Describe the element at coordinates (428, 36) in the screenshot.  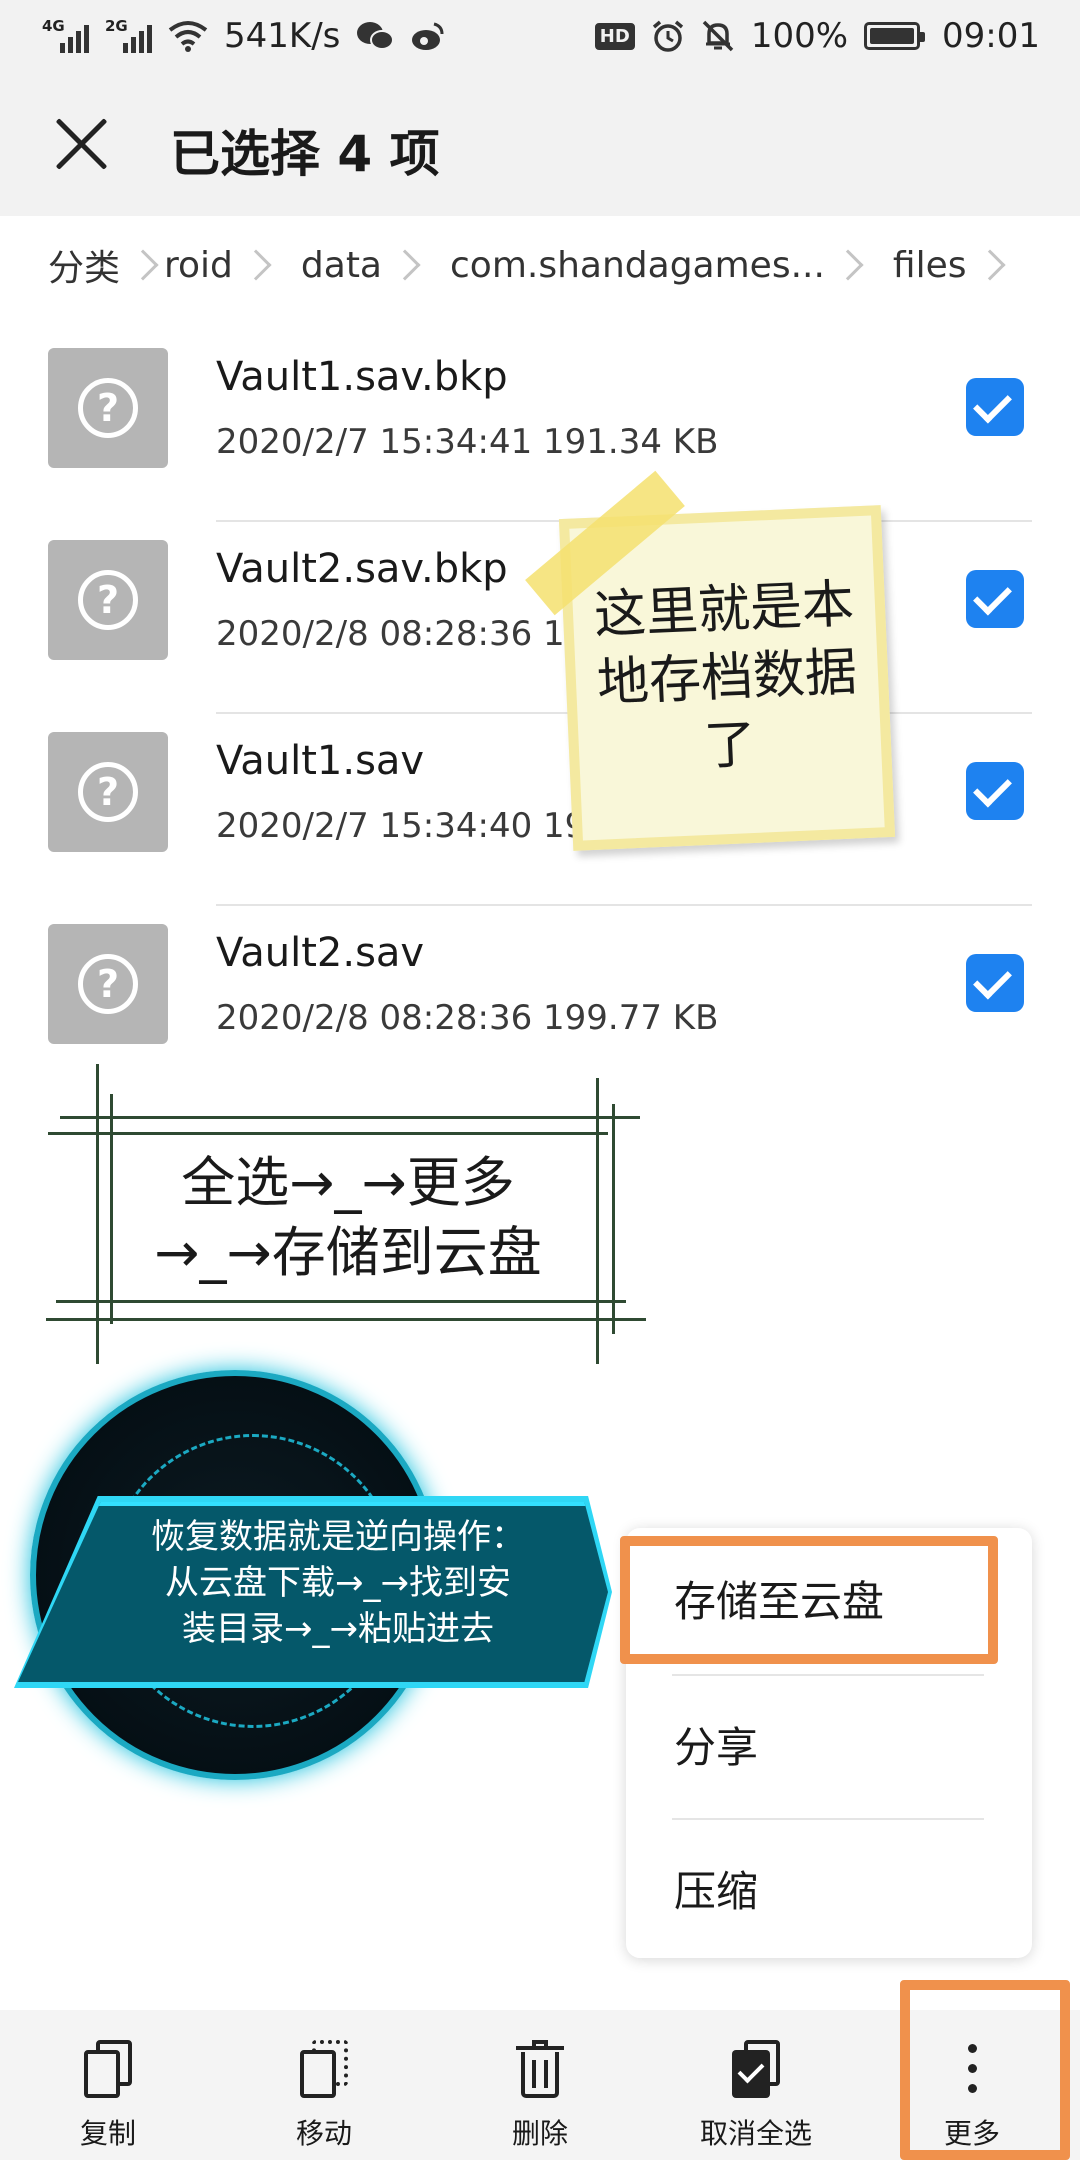
I see `weibo-icon` at that location.